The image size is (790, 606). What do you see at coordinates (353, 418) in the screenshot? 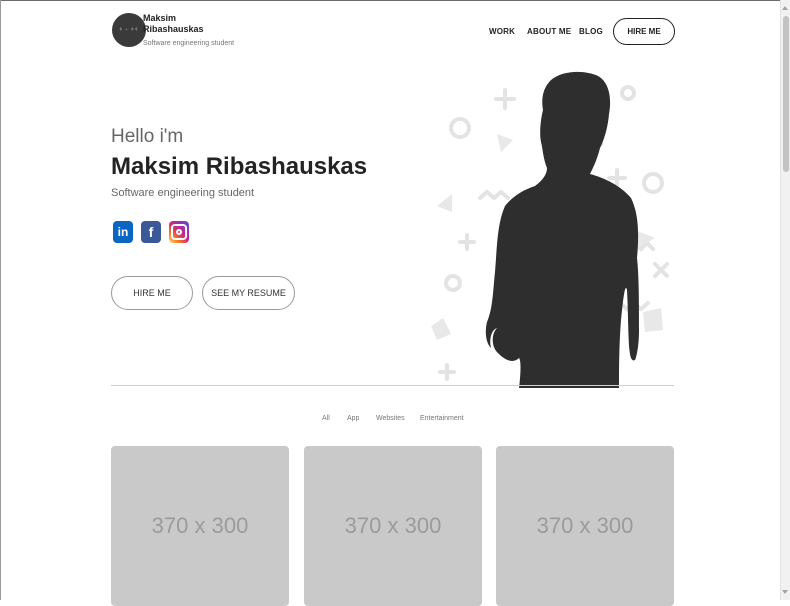
I see `filter-app: App` at bounding box center [353, 418].